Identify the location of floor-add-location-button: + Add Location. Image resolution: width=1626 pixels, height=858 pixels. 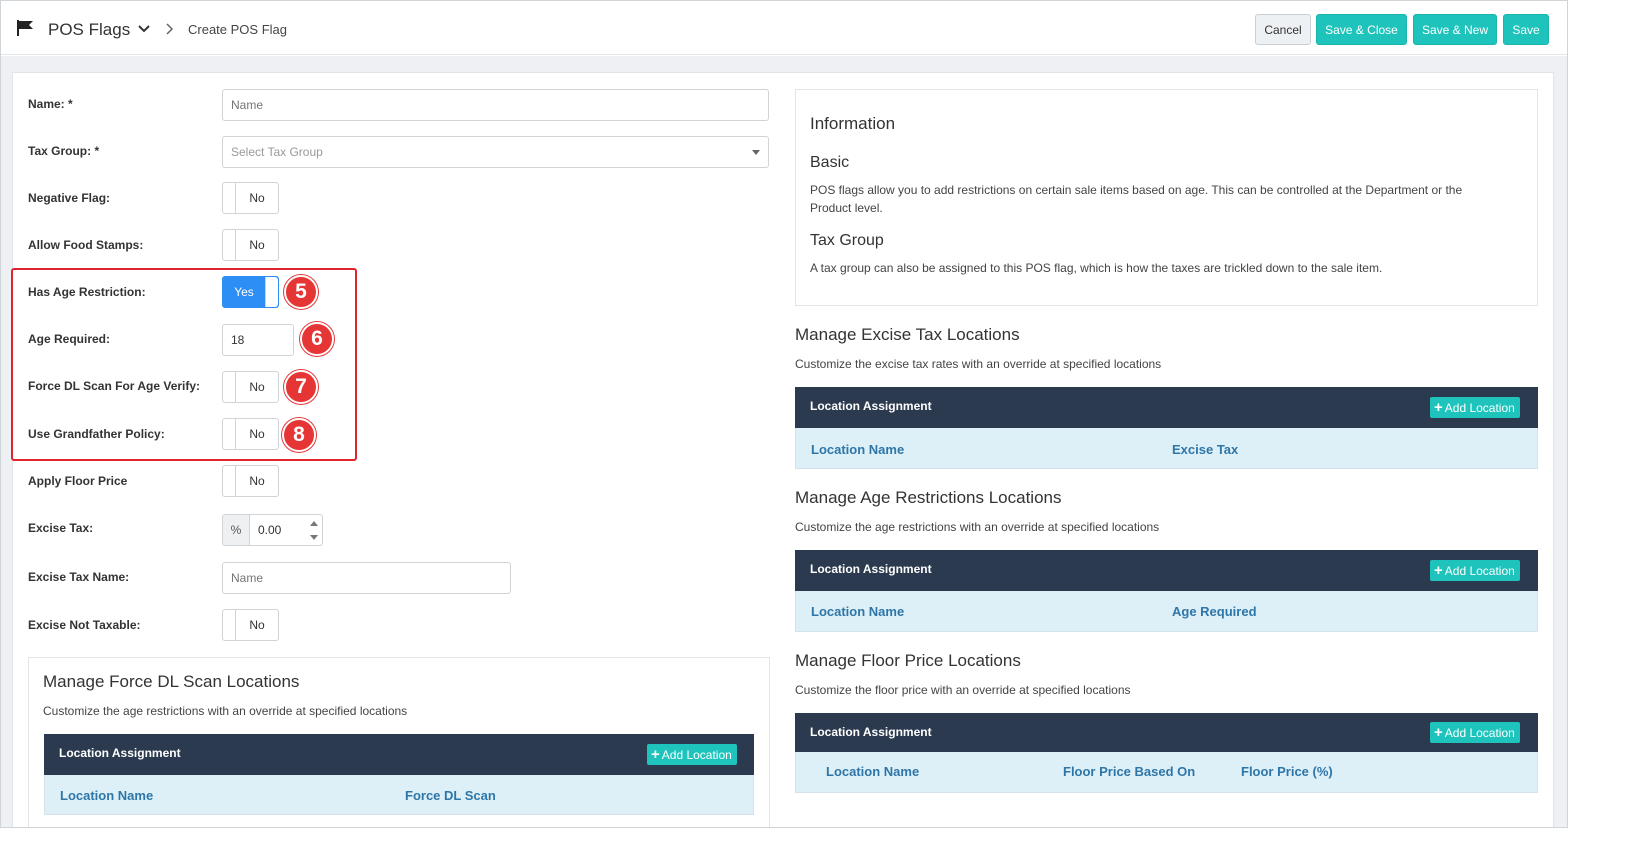
(1475, 732).